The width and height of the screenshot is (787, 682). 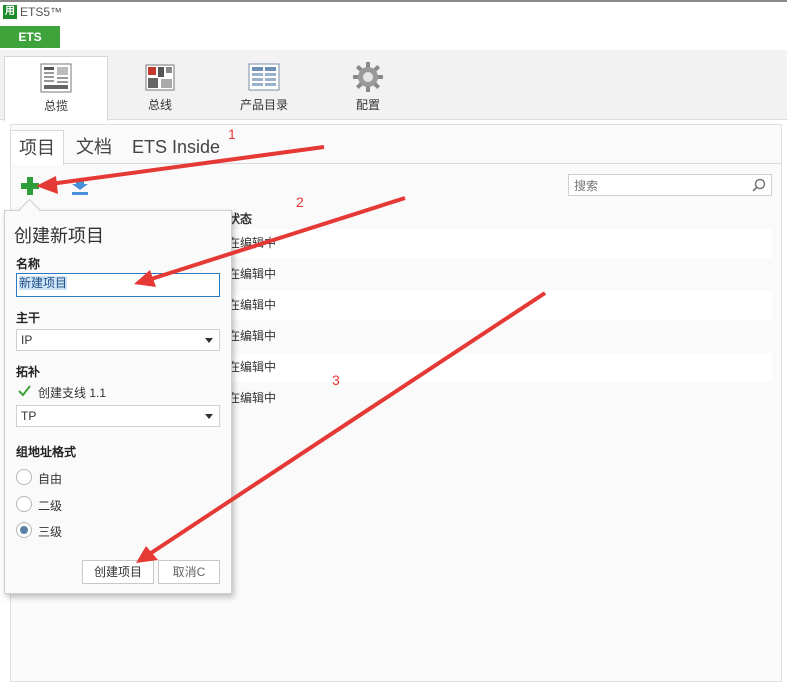 What do you see at coordinates (336, 380) in the screenshot?
I see `annotation-number-3: 3` at bounding box center [336, 380].